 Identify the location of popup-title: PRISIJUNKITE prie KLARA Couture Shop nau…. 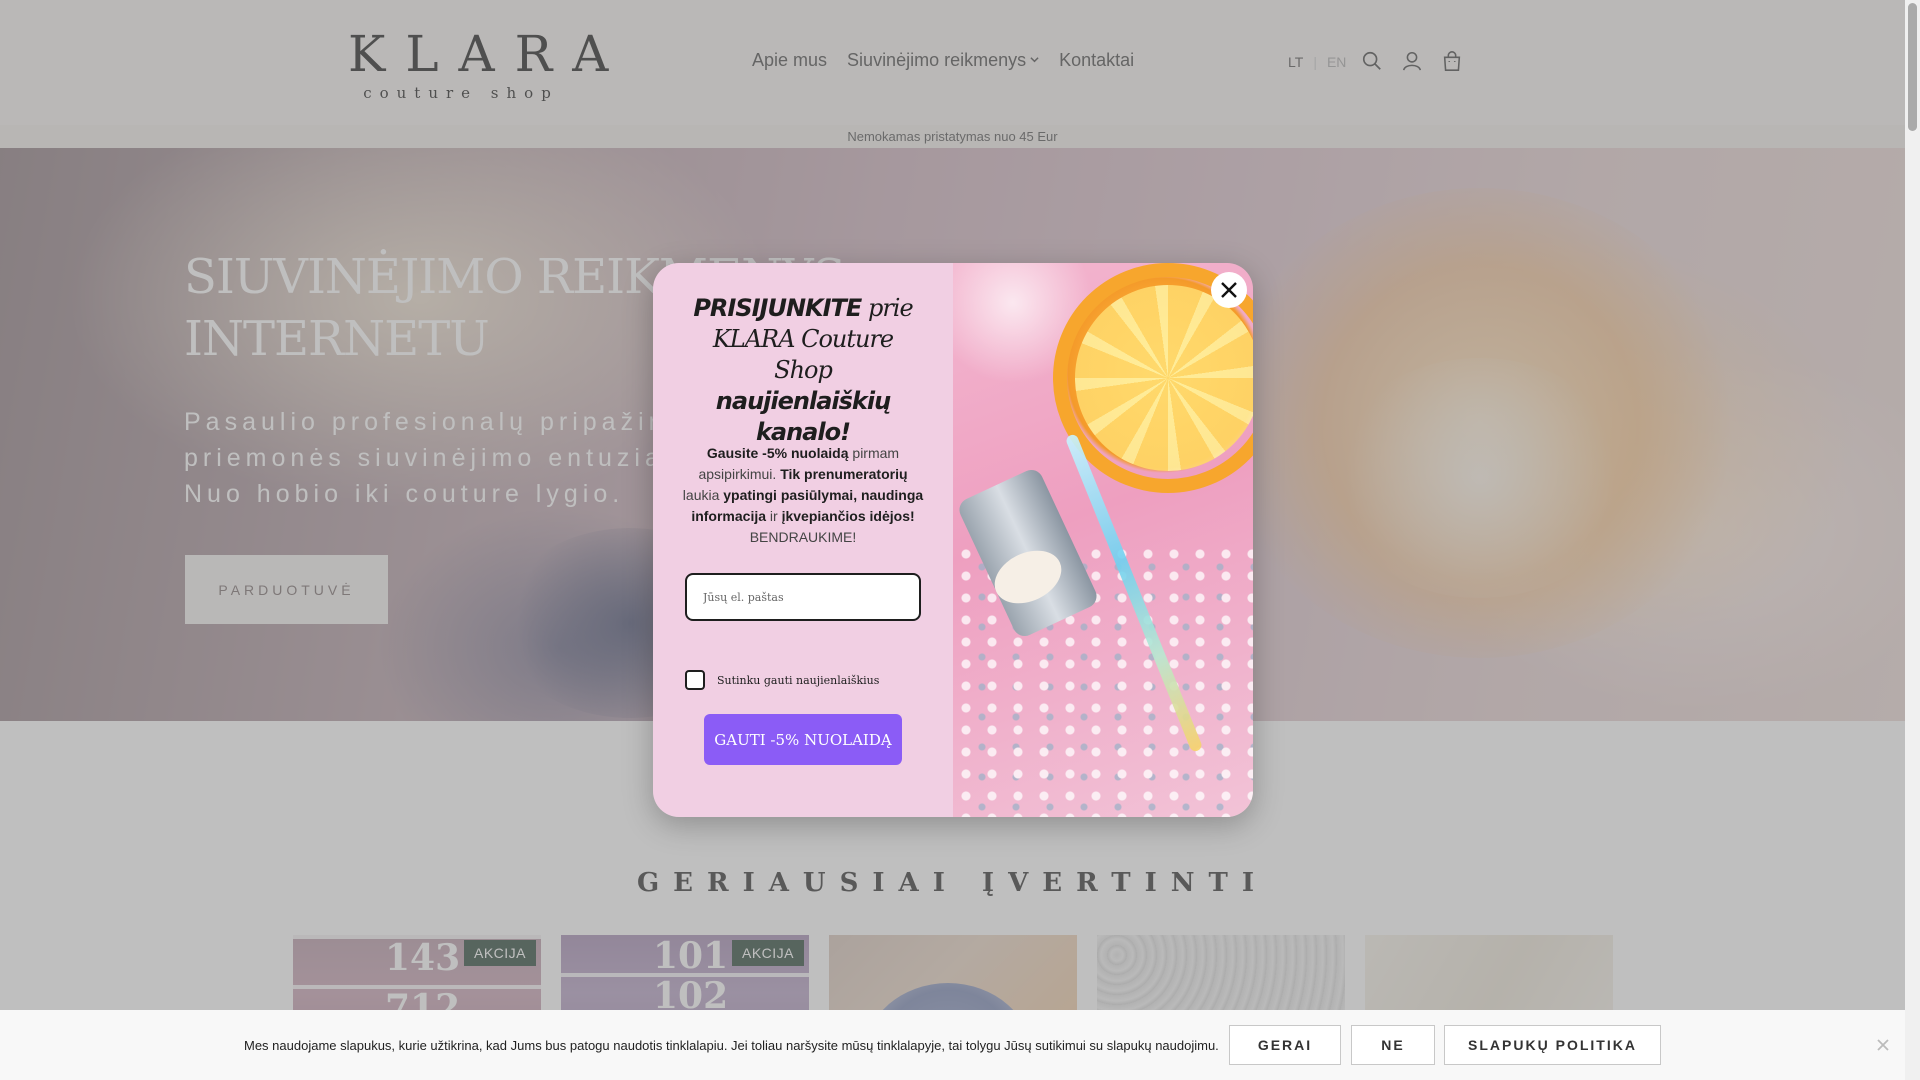
(803, 370).